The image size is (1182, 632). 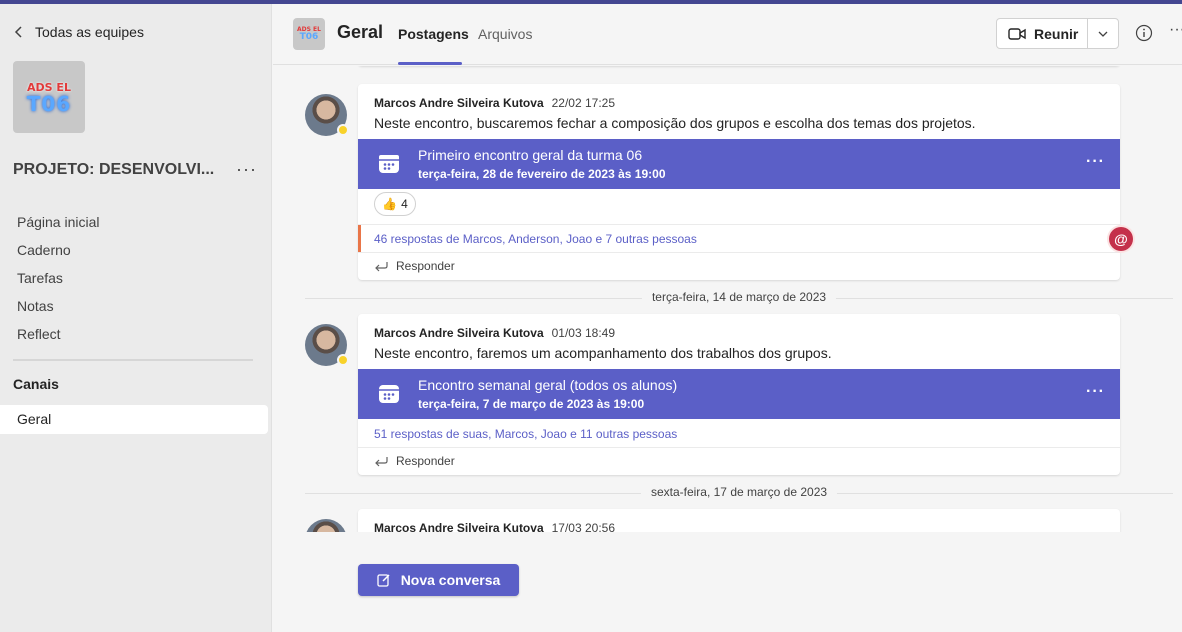 What do you see at coordinates (390, 204) in the screenshot?
I see `thumbs-up-icon: 👍` at bounding box center [390, 204].